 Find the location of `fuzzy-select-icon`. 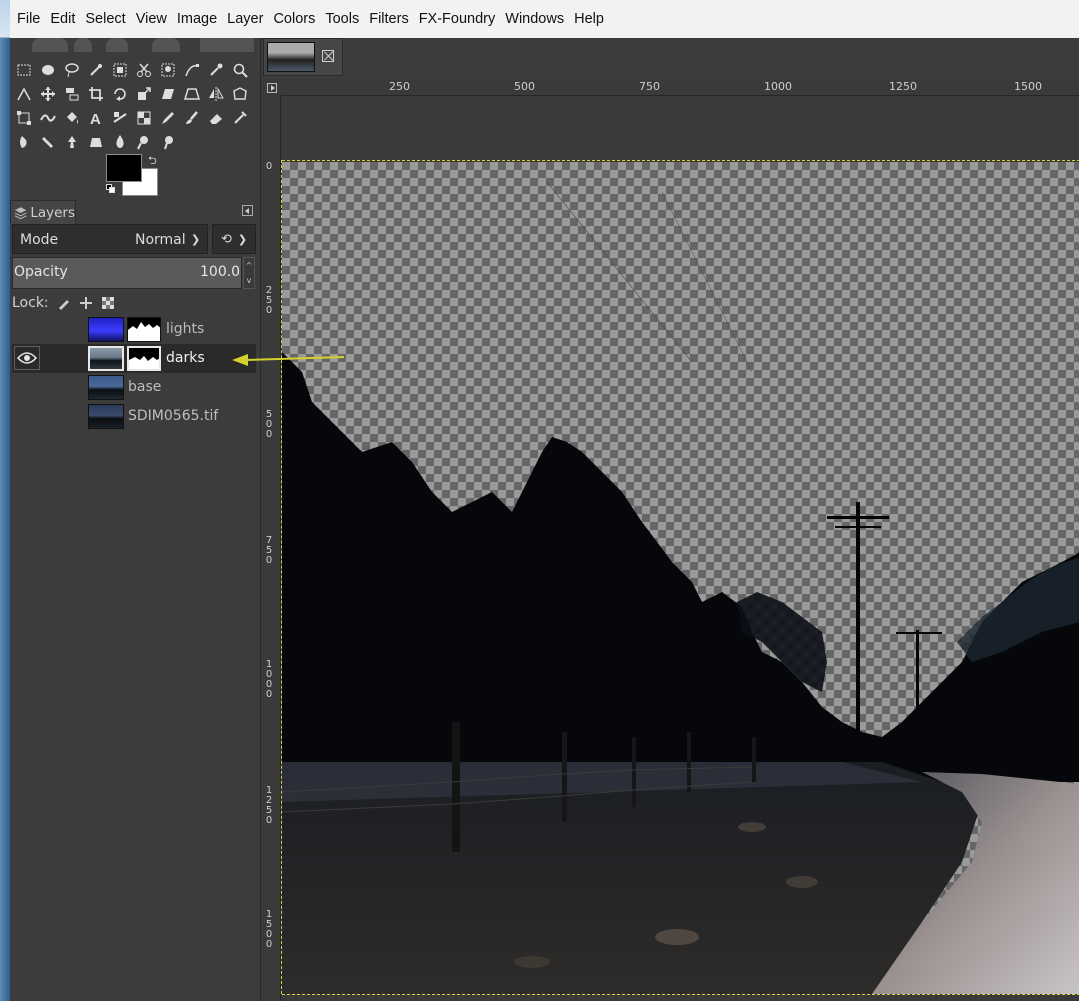

fuzzy-select-icon is located at coordinates (96, 70).